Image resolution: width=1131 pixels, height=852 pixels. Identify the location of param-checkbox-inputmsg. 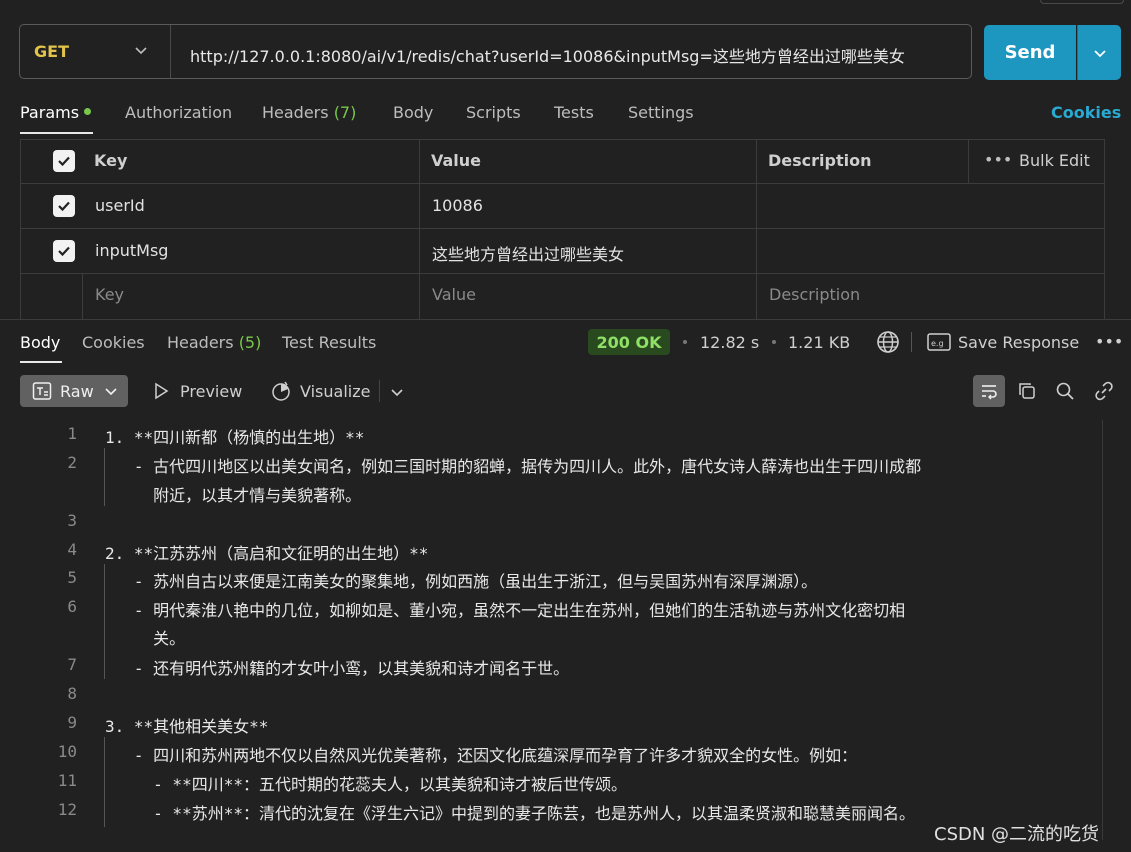
(64, 251).